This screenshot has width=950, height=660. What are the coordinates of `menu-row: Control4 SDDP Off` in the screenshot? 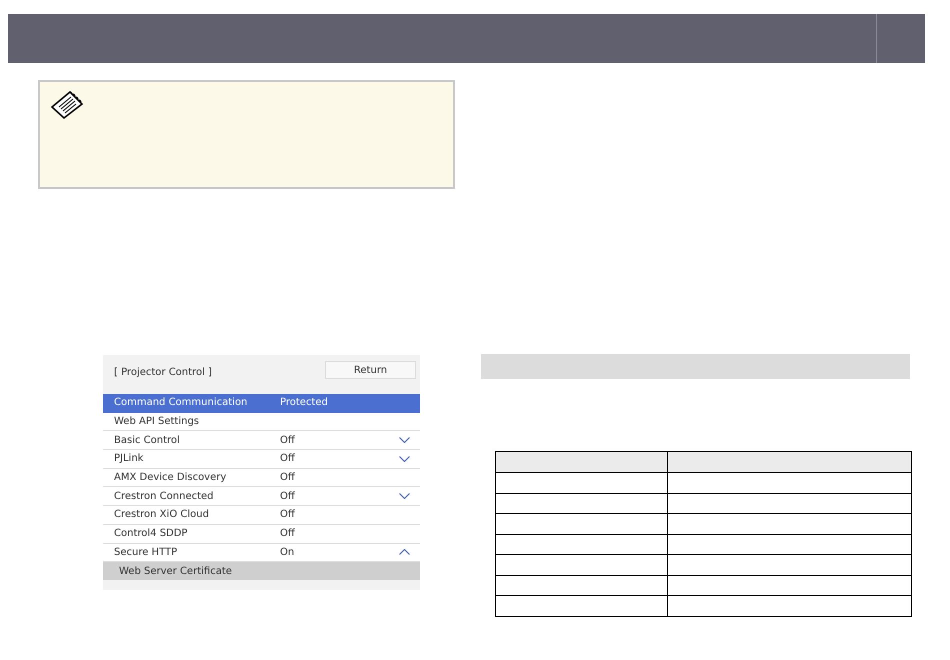 It's located at (261, 534).